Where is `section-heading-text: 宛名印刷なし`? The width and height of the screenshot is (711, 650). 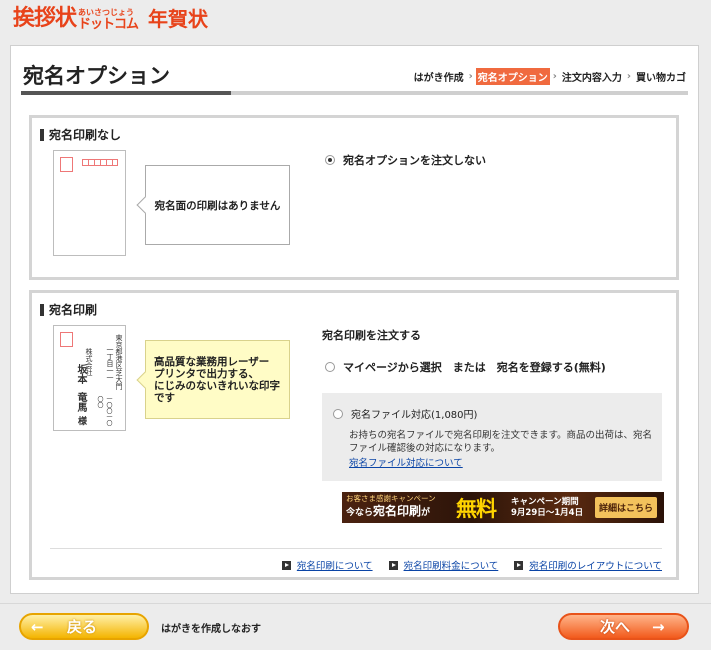 section-heading-text: 宛名印刷なし is located at coordinates (85, 135).